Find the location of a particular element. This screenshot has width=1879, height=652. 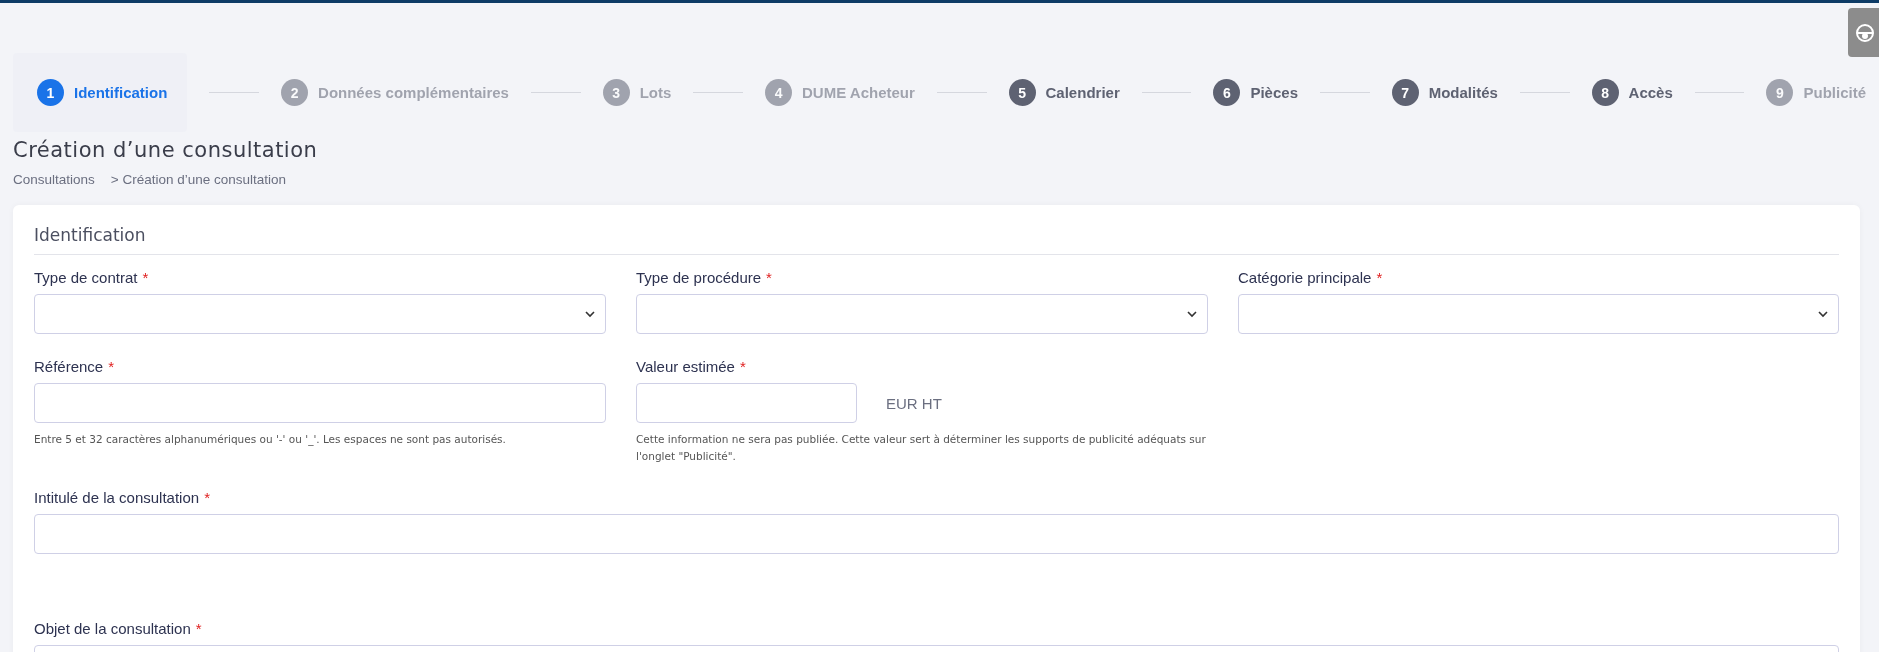

step-tab: 6 Pièces is located at coordinates (1255, 92).